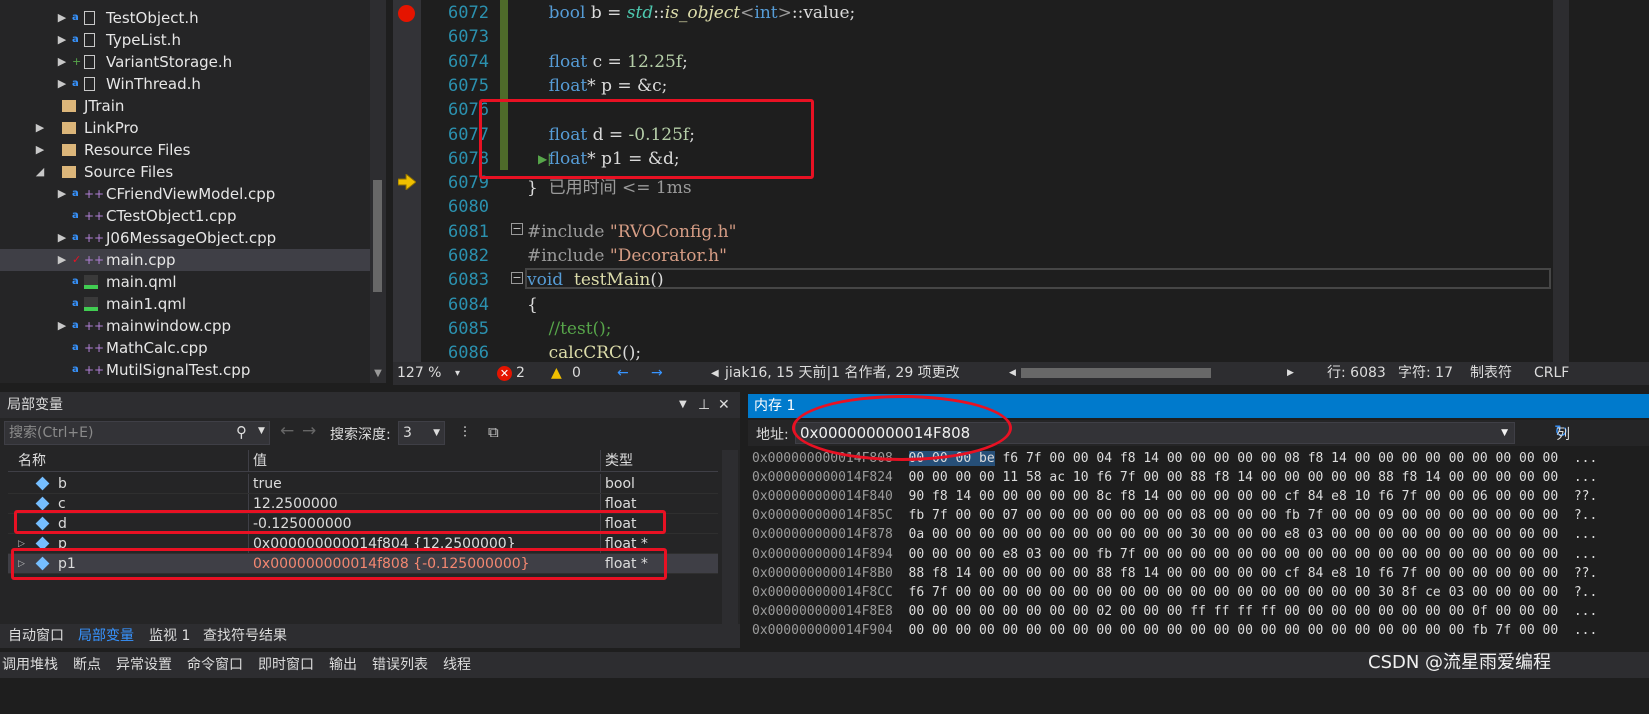 This screenshot has width=1649, height=714. What do you see at coordinates (186, 172) in the screenshot?
I see `tree-item: ◢ Source Files` at bounding box center [186, 172].